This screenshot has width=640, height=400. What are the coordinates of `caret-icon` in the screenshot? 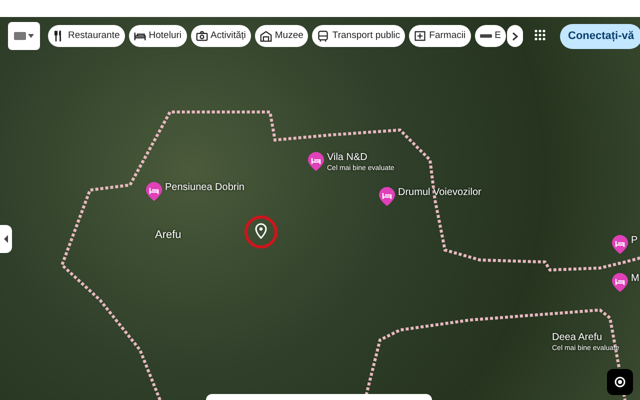 It's located at (31, 36).